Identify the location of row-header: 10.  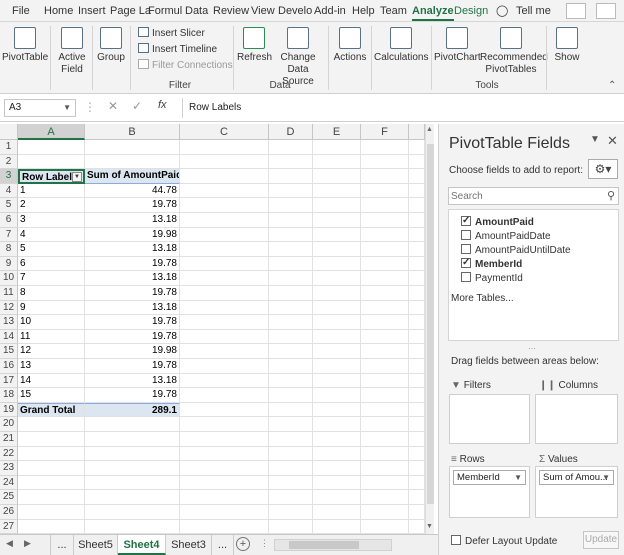
(9, 278).